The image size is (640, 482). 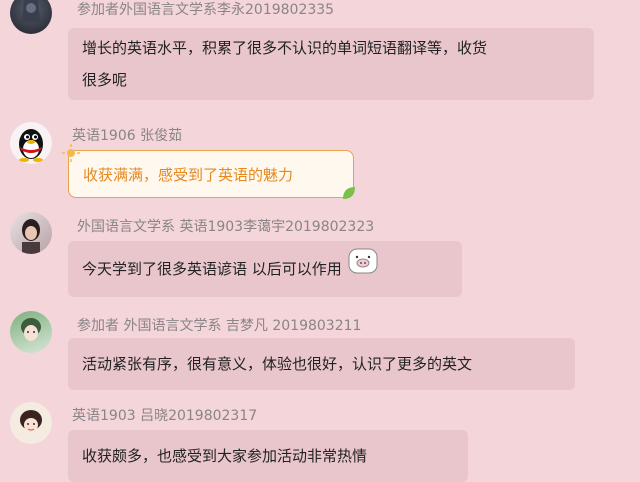 What do you see at coordinates (165, 416) in the screenshot?
I see `sender-name: 英语1903 吕晓2019802317` at bounding box center [165, 416].